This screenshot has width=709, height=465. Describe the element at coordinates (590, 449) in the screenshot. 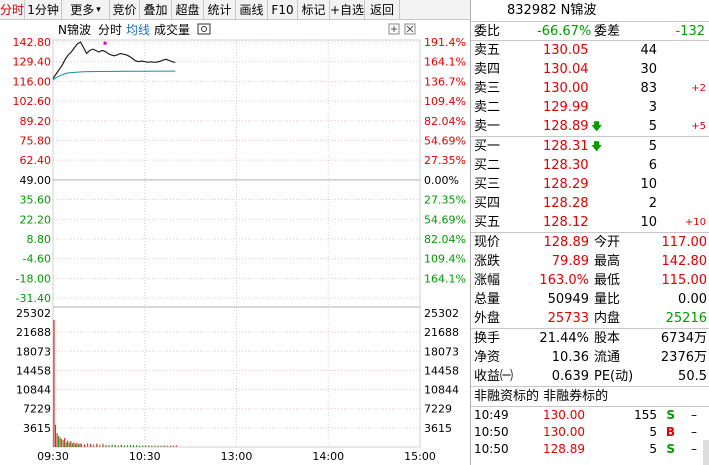

I see `tick-row: 10:50 128.89 5 S –` at that location.